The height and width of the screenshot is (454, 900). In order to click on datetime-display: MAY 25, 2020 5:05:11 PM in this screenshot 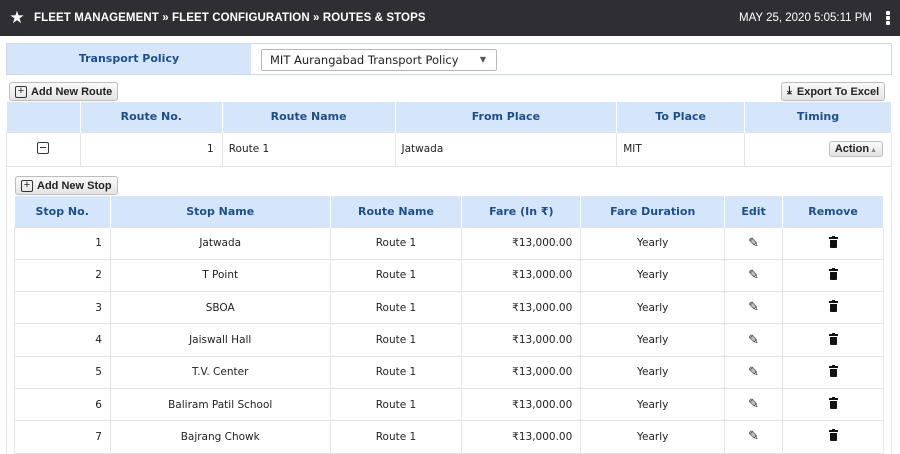, I will do `click(805, 18)`.